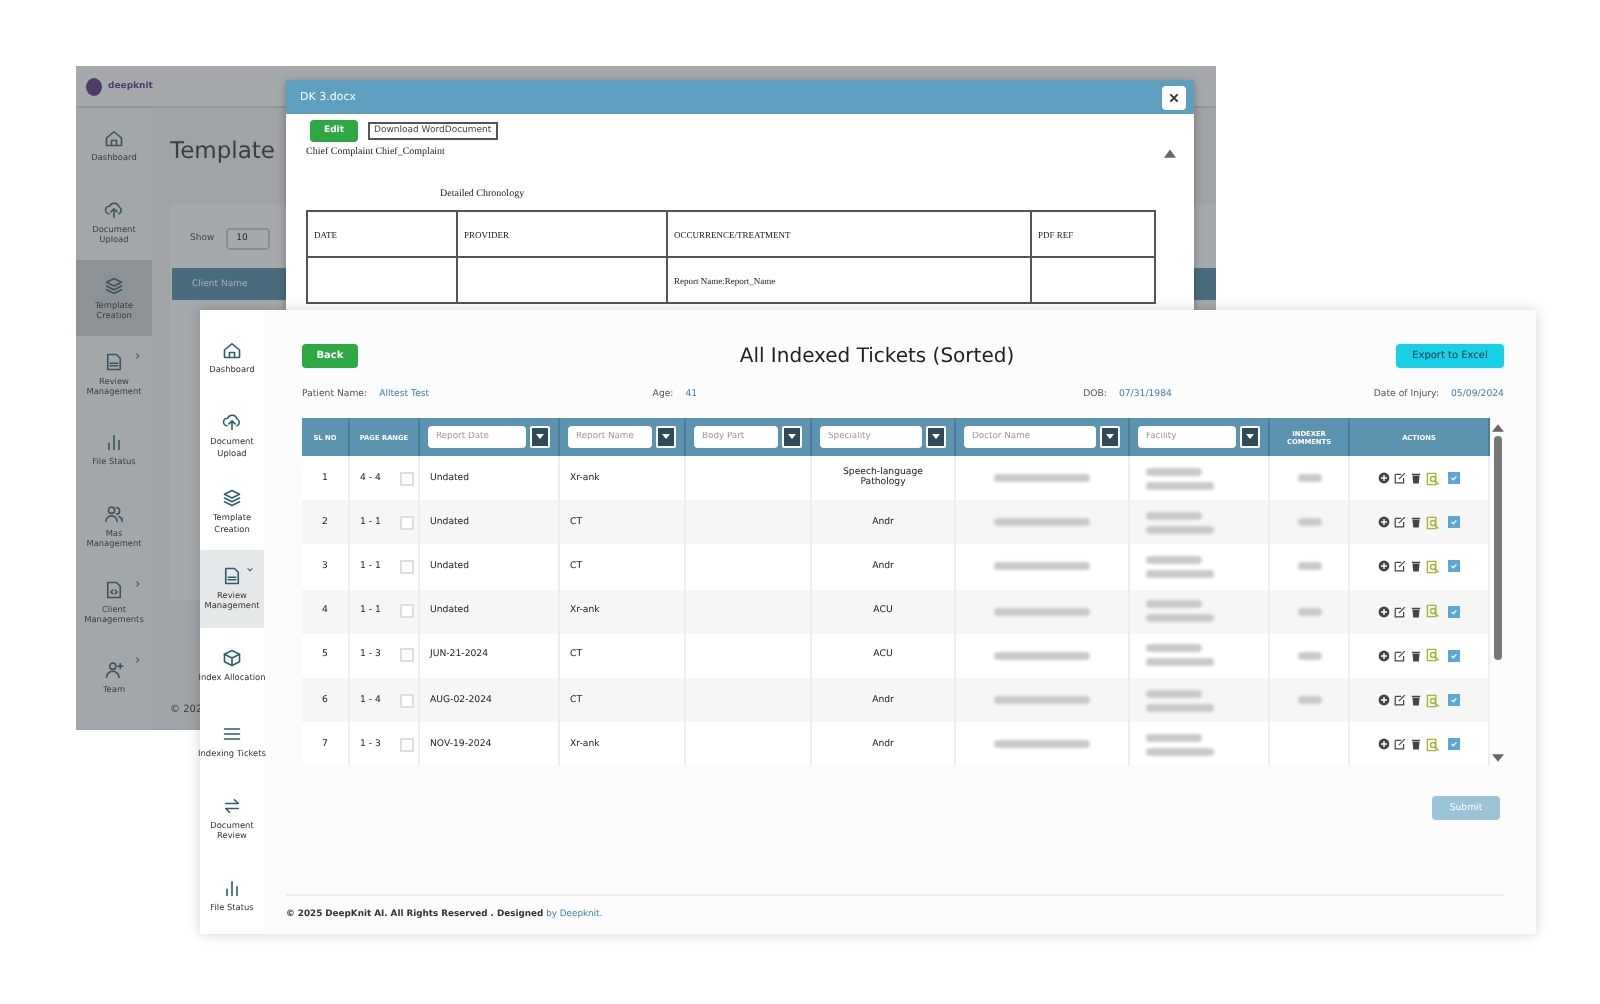  I want to click on close-button, so click(1174, 97).